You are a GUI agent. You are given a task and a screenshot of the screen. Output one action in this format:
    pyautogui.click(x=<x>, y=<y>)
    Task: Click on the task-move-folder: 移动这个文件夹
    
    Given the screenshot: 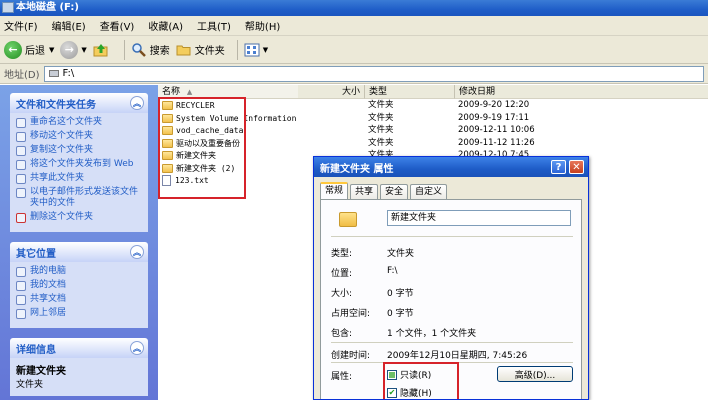 What is the action you would take?
    pyautogui.click(x=79, y=136)
    